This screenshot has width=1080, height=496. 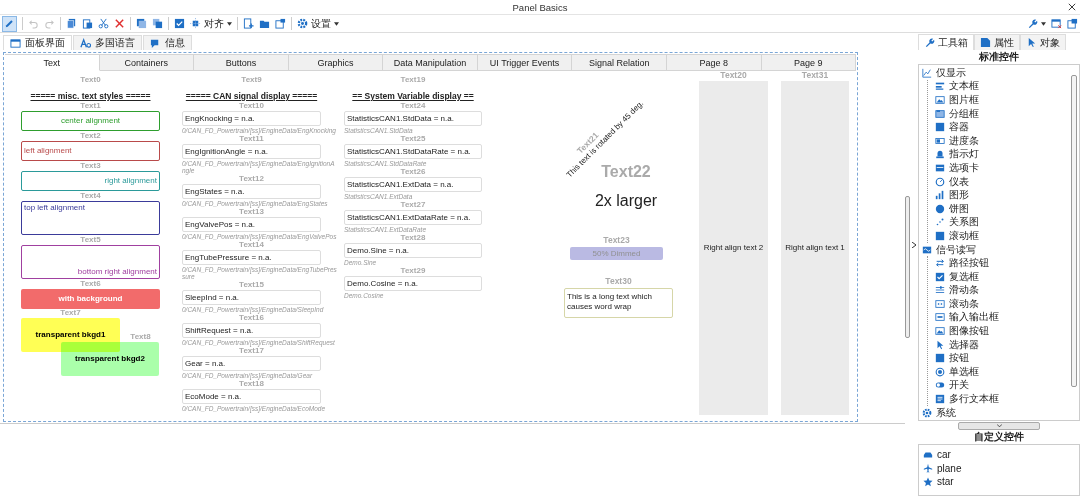 I want to click on tree-item: 信号读写, so click(x=995, y=249).